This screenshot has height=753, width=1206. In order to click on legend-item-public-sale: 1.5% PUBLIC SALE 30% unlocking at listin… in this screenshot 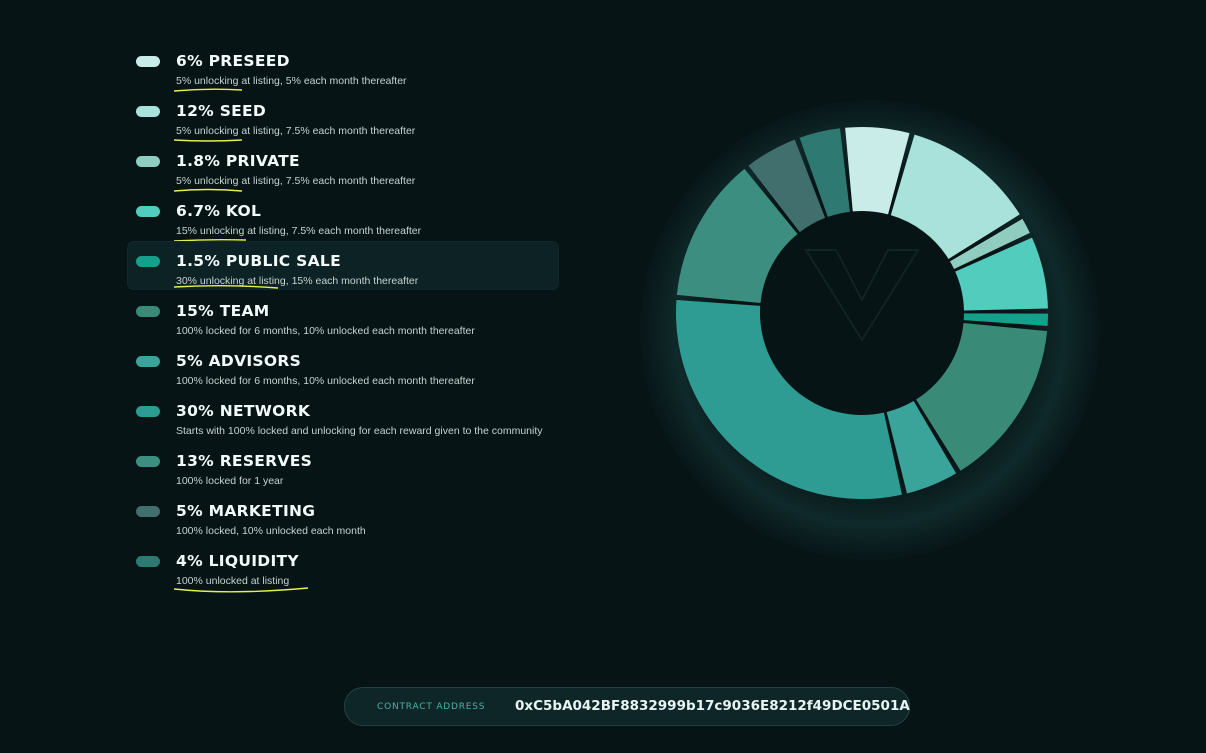, I will do `click(343, 265)`.